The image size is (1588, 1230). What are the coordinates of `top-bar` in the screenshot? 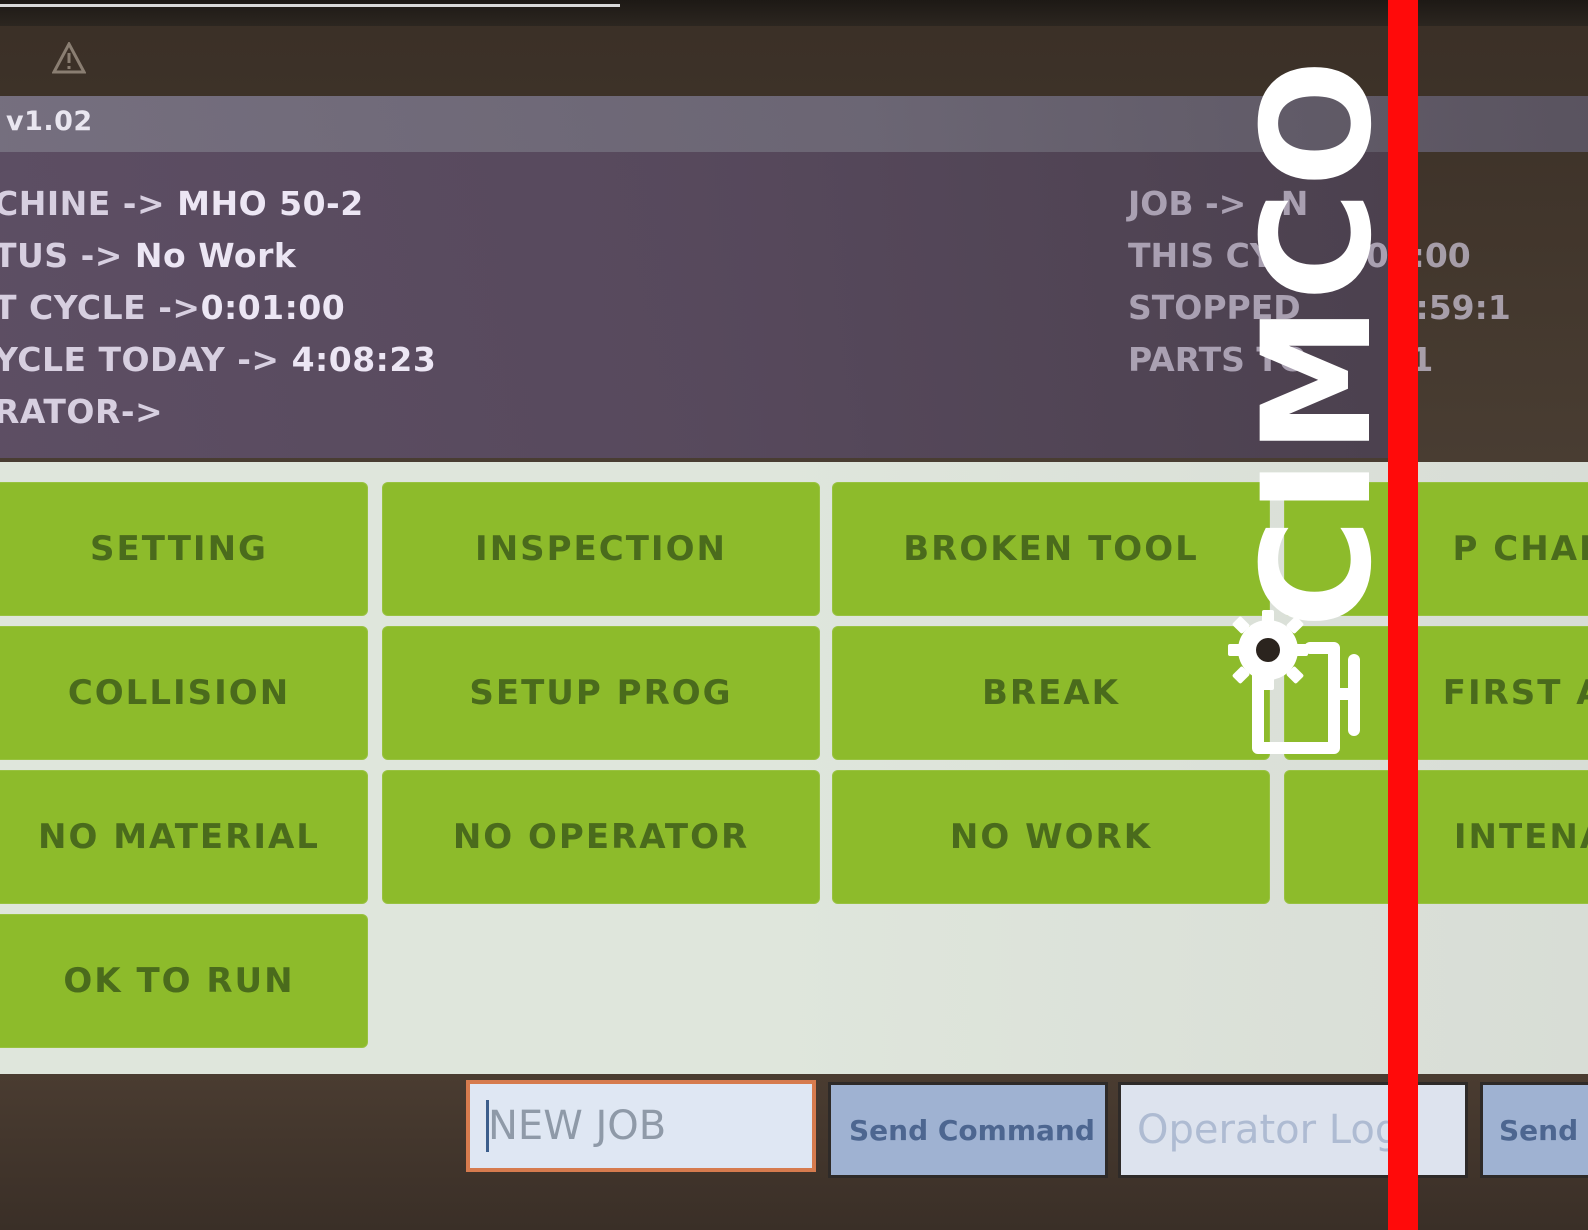 It's located at (794, 13).